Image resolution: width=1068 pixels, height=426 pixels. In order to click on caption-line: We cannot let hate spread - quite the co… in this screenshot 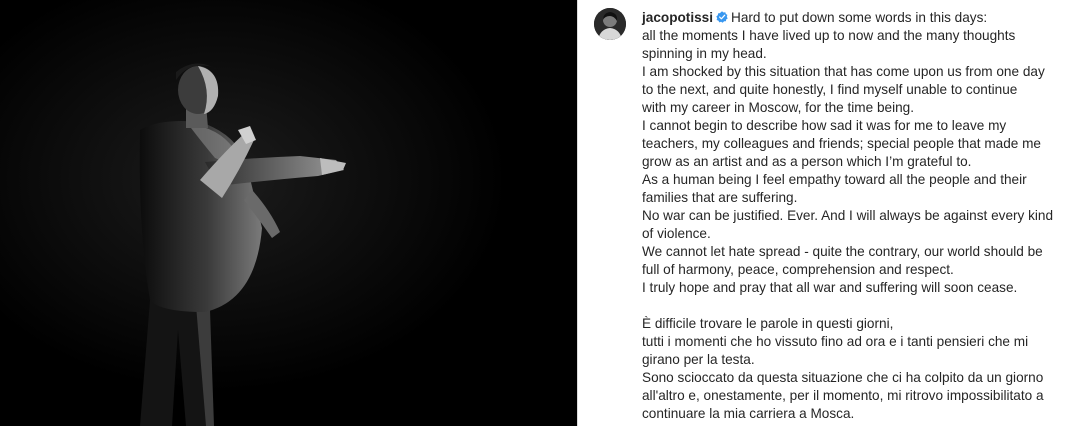, I will do `click(842, 251)`.